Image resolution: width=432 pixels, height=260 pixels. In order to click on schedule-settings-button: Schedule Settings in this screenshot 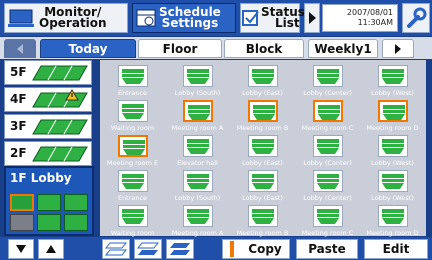, I will do `click(184, 18)`.